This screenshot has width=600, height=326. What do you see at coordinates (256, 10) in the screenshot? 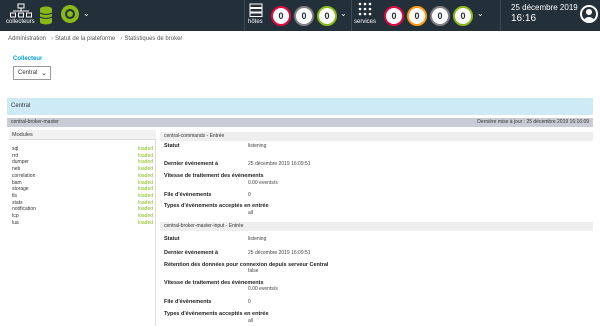
I see `hosts-icon` at bounding box center [256, 10].